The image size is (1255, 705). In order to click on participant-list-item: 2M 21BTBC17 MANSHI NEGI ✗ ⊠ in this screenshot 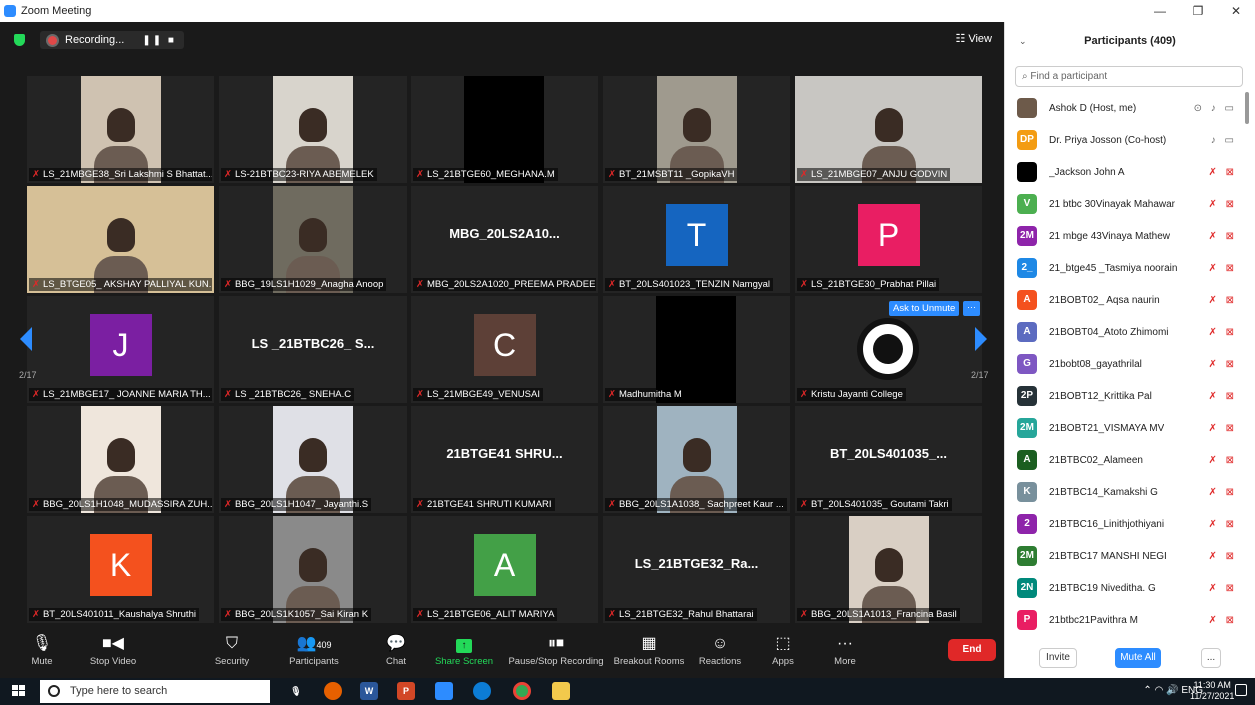, I will do `click(1125, 556)`.